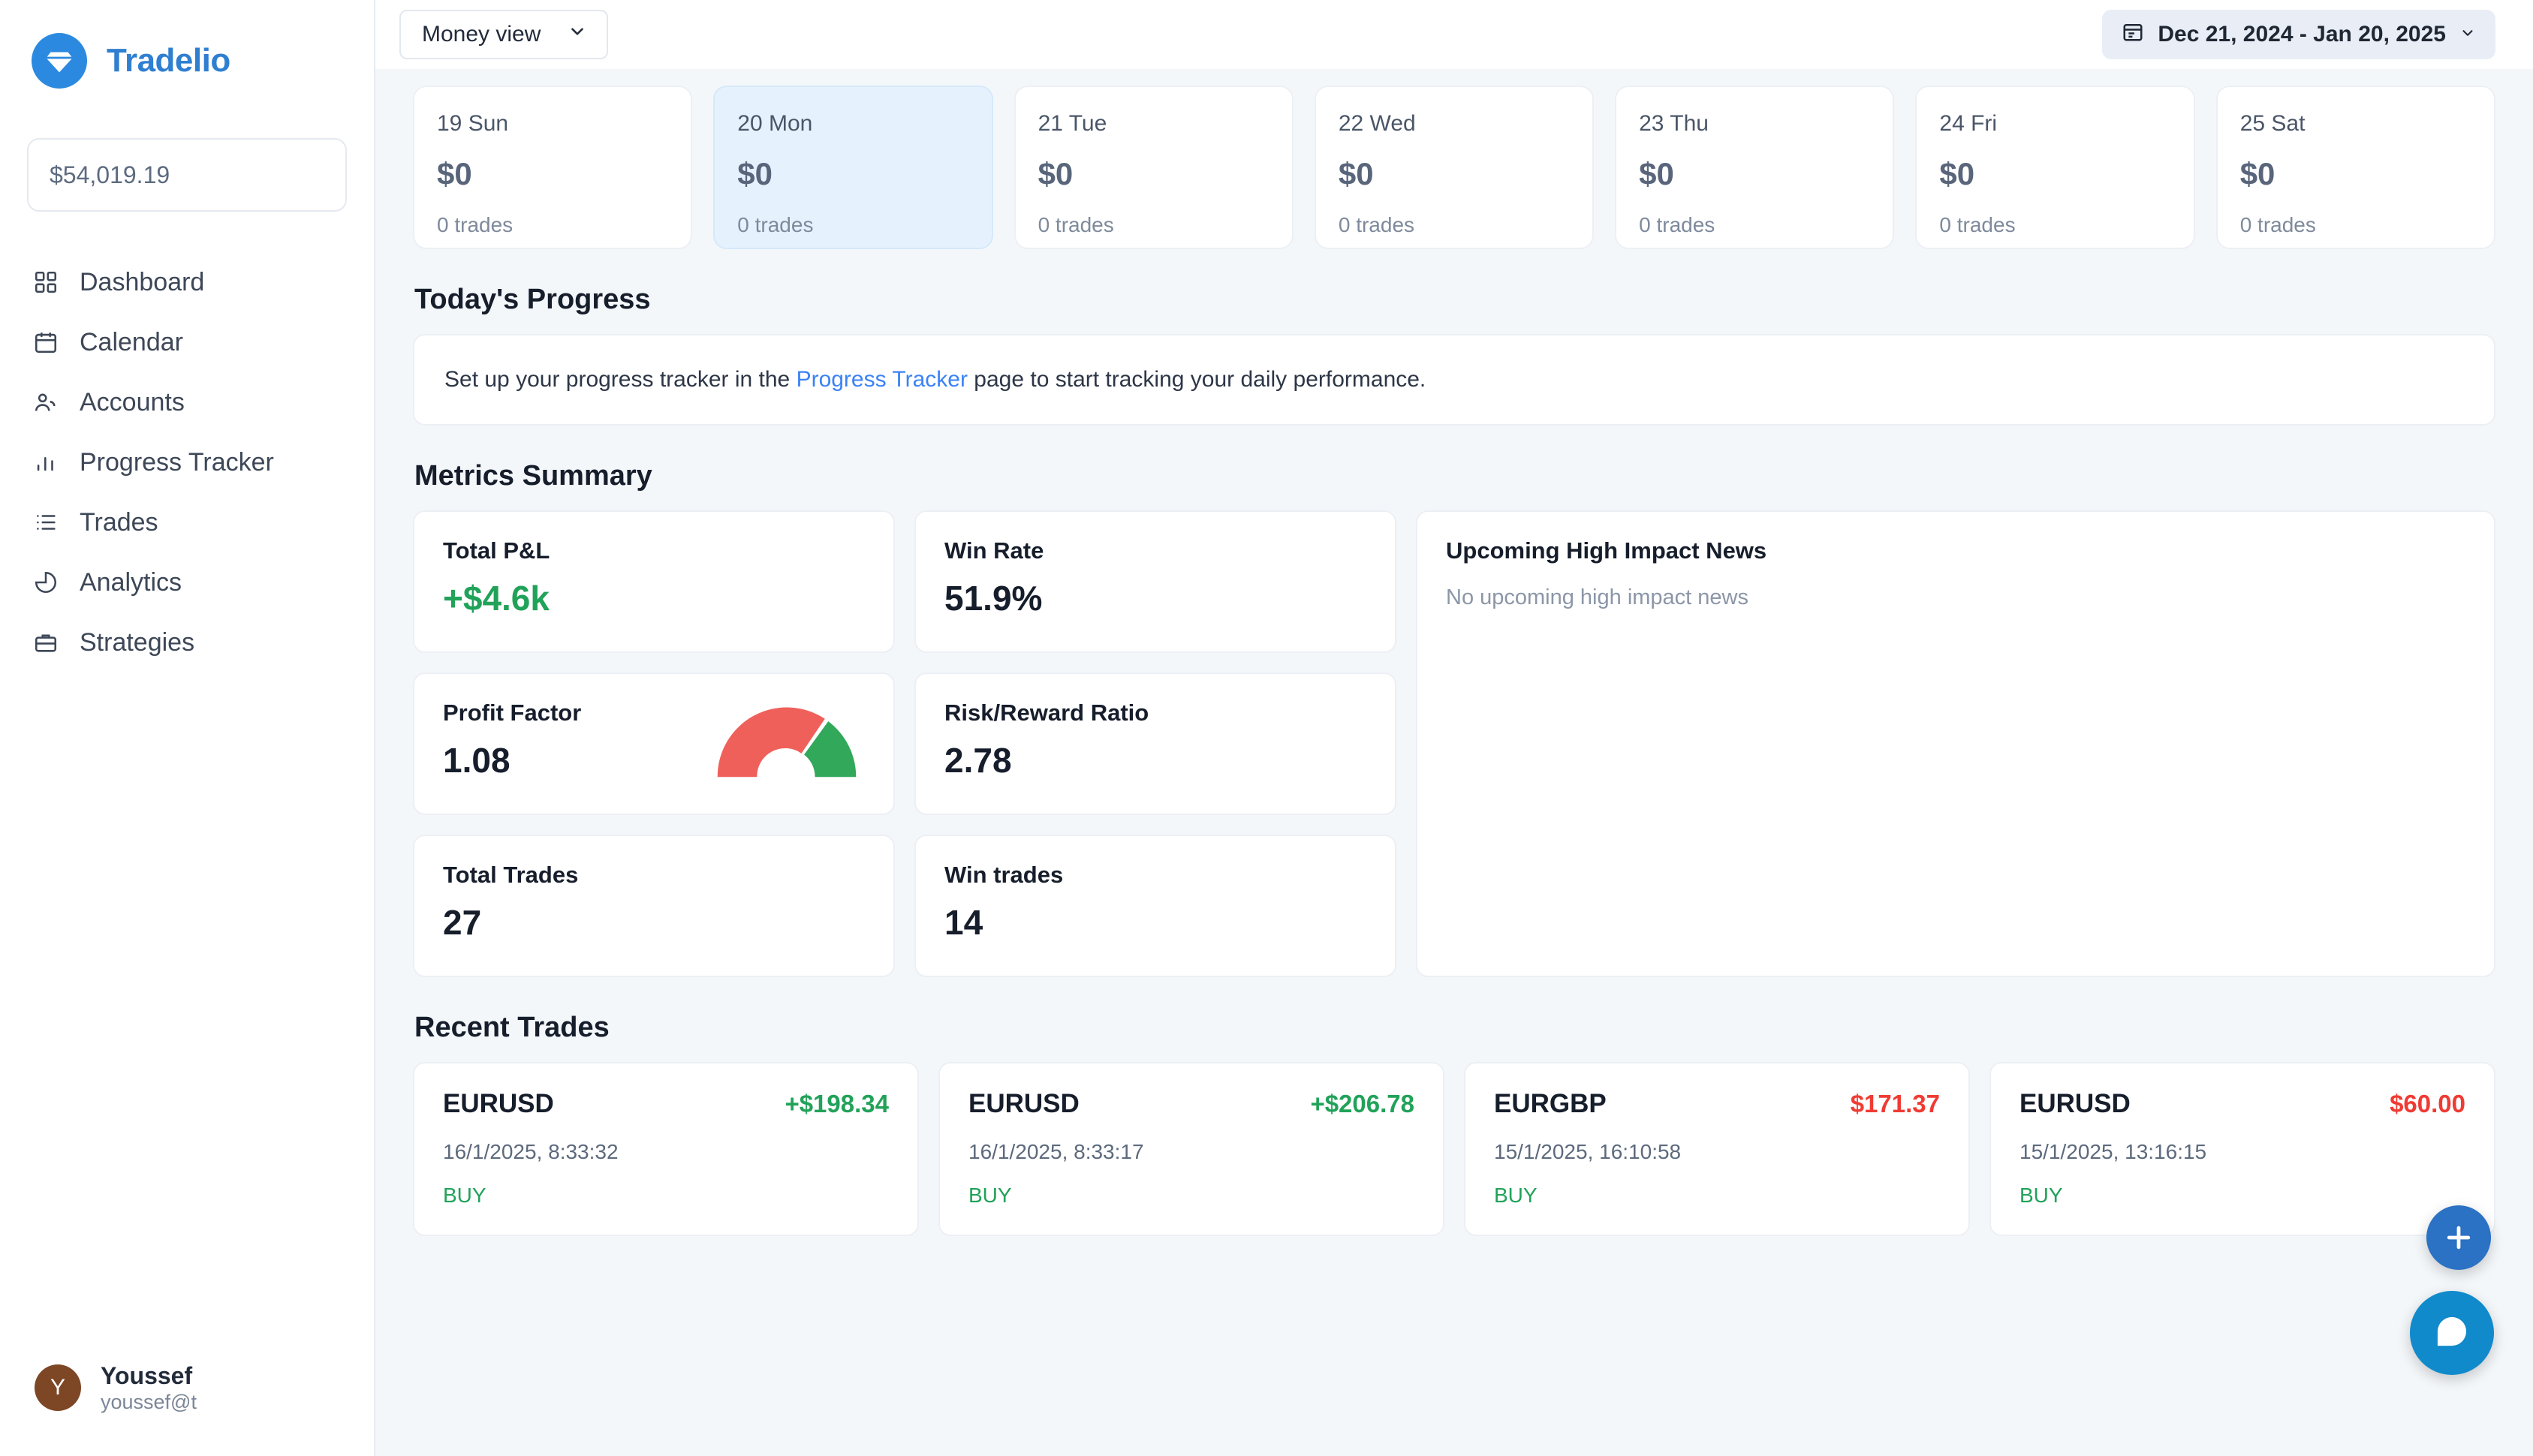 The width and height of the screenshot is (2533, 1456). What do you see at coordinates (119, 522) in the screenshot?
I see `sidebar-item-label: Trades` at bounding box center [119, 522].